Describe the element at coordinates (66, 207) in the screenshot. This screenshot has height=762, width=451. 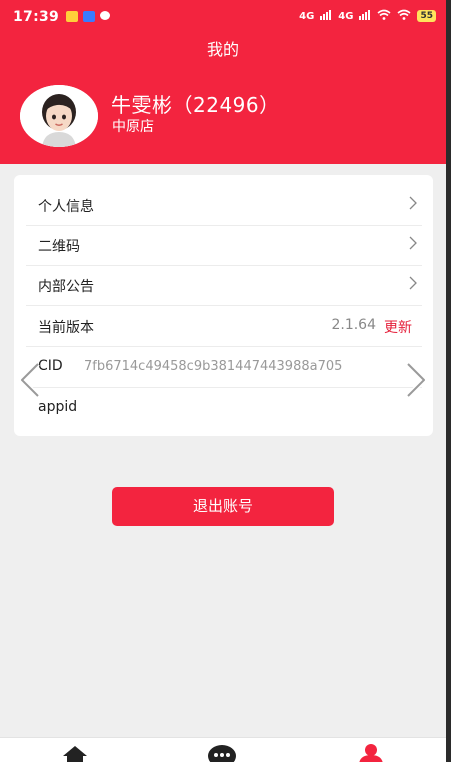
I see `menu-item-label: 个人信息` at that location.